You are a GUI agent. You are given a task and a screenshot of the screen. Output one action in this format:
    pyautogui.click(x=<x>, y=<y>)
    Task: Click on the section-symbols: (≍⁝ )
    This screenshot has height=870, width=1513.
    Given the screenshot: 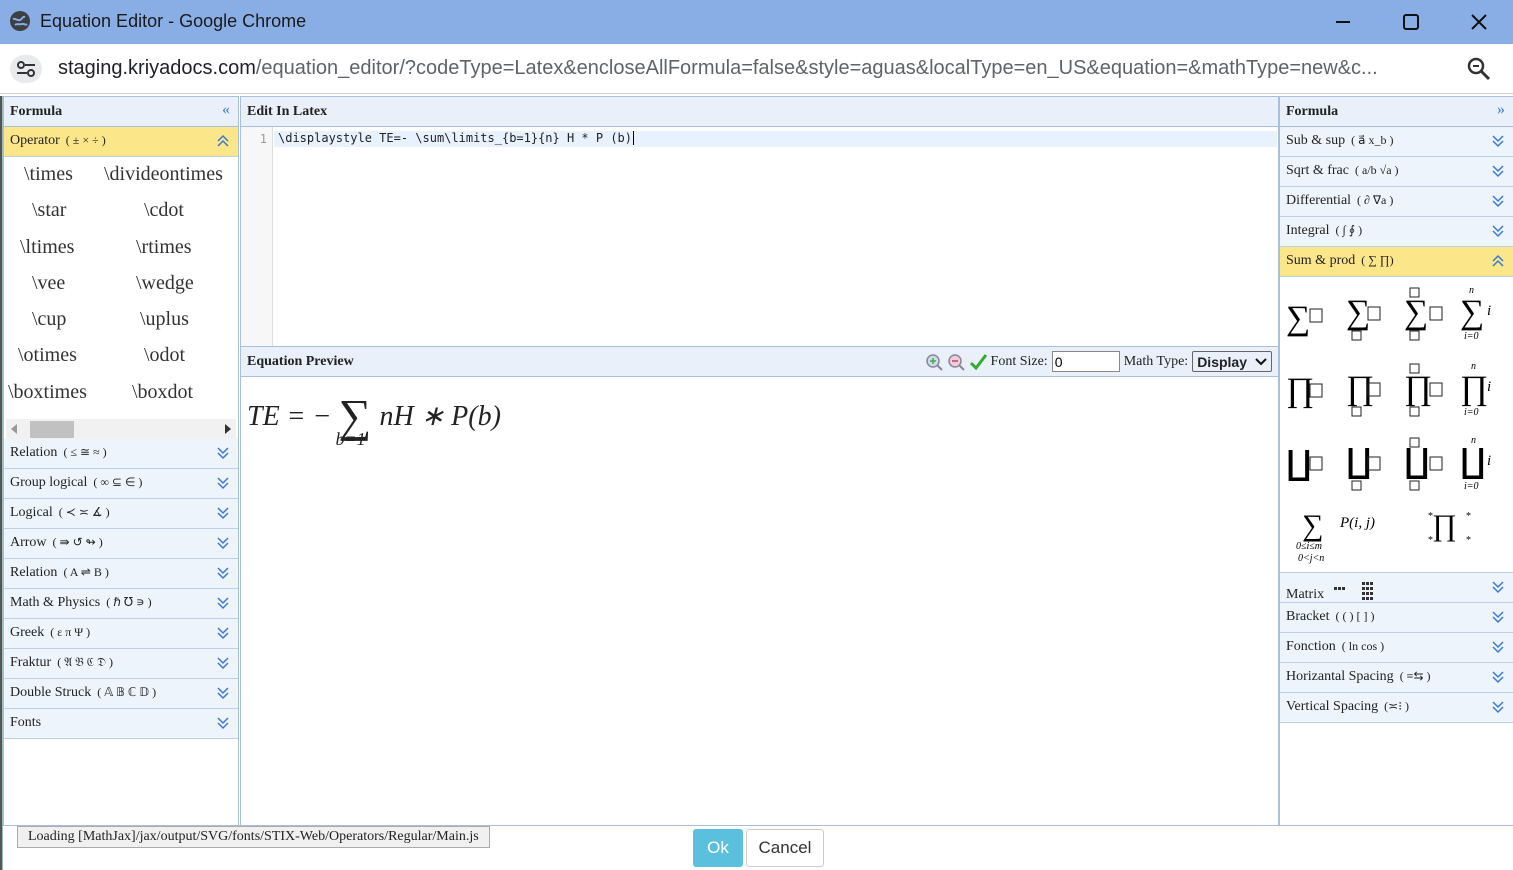 What is the action you would take?
    pyautogui.click(x=1397, y=706)
    